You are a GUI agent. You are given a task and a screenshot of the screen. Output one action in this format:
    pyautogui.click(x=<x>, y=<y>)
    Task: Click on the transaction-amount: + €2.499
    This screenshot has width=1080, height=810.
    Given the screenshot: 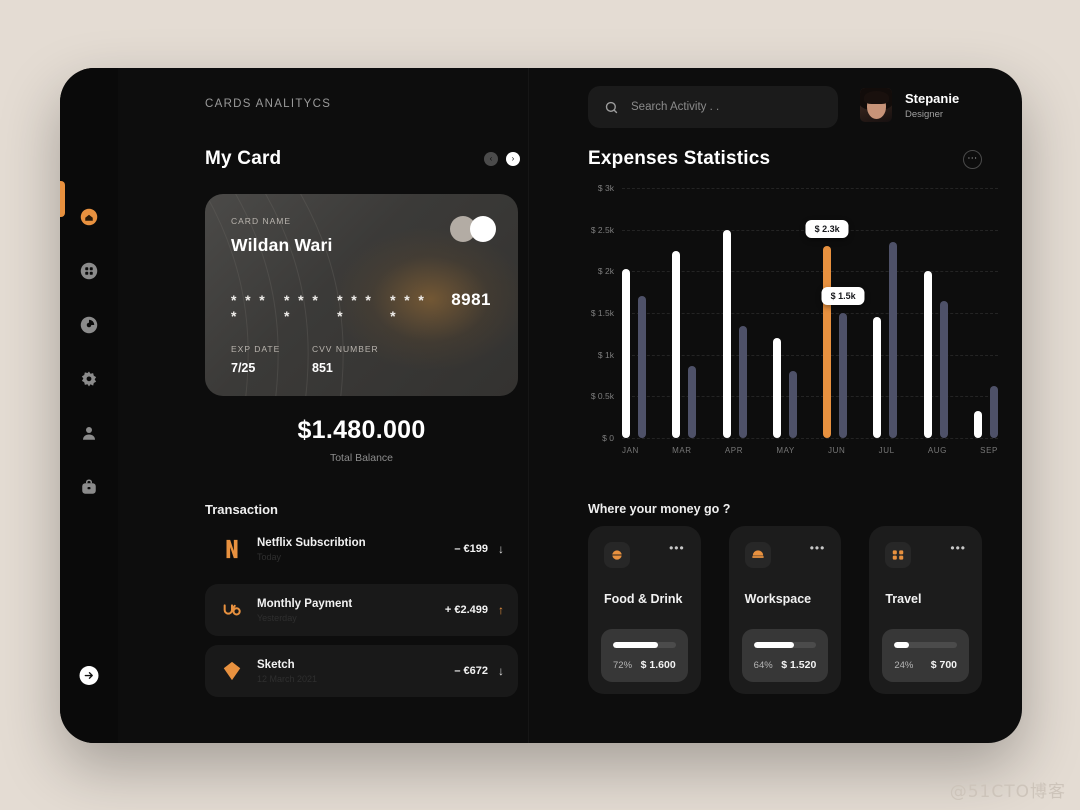 What is the action you would take?
    pyautogui.click(x=466, y=610)
    